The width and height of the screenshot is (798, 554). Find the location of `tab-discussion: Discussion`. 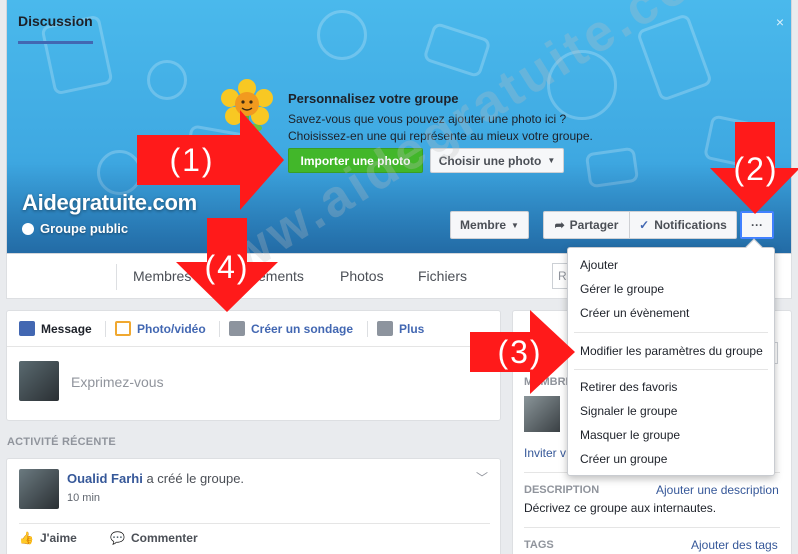

tab-discussion: Discussion is located at coordinates (55, 22).